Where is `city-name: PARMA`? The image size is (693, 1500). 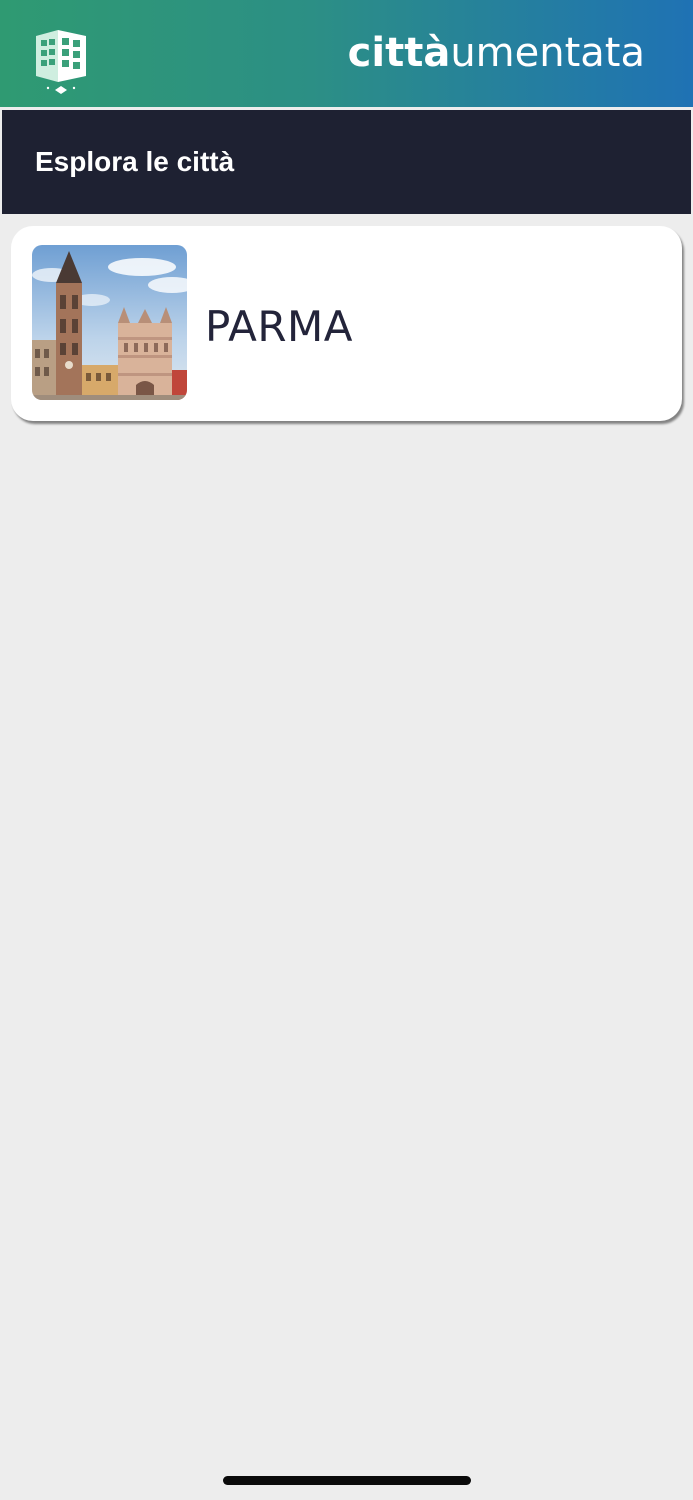 city-name: PARMA is located at coordinates (279, 326).